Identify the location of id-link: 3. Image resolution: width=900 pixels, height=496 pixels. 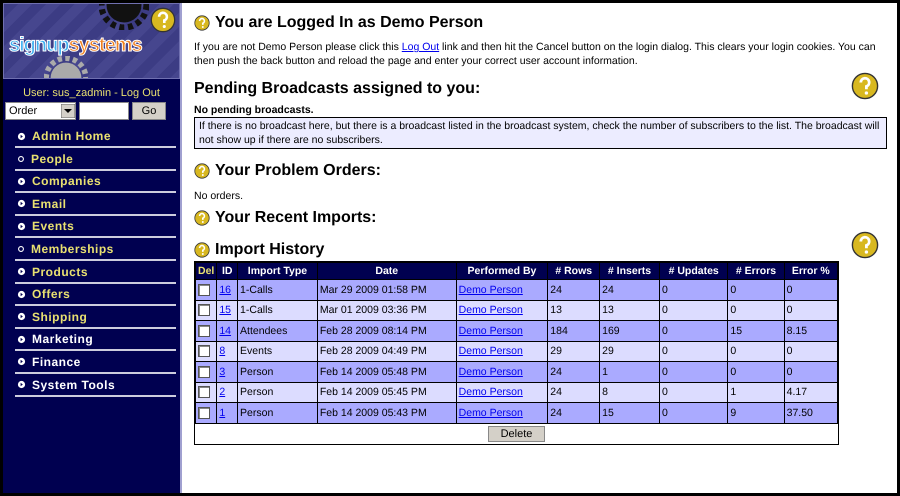
(222, 372).